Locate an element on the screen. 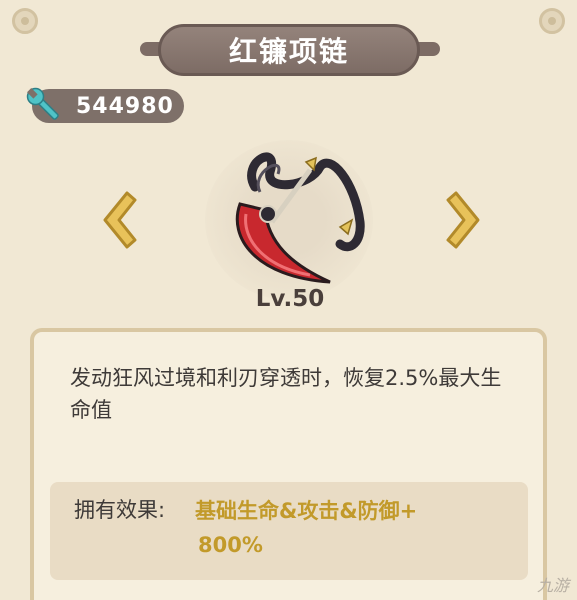 The height and width of the screenshot is (600, 577). owned-effect-box: 拥有效果: 基础生命&攻击&防御+ 800% is located at coordinates (289, 531).